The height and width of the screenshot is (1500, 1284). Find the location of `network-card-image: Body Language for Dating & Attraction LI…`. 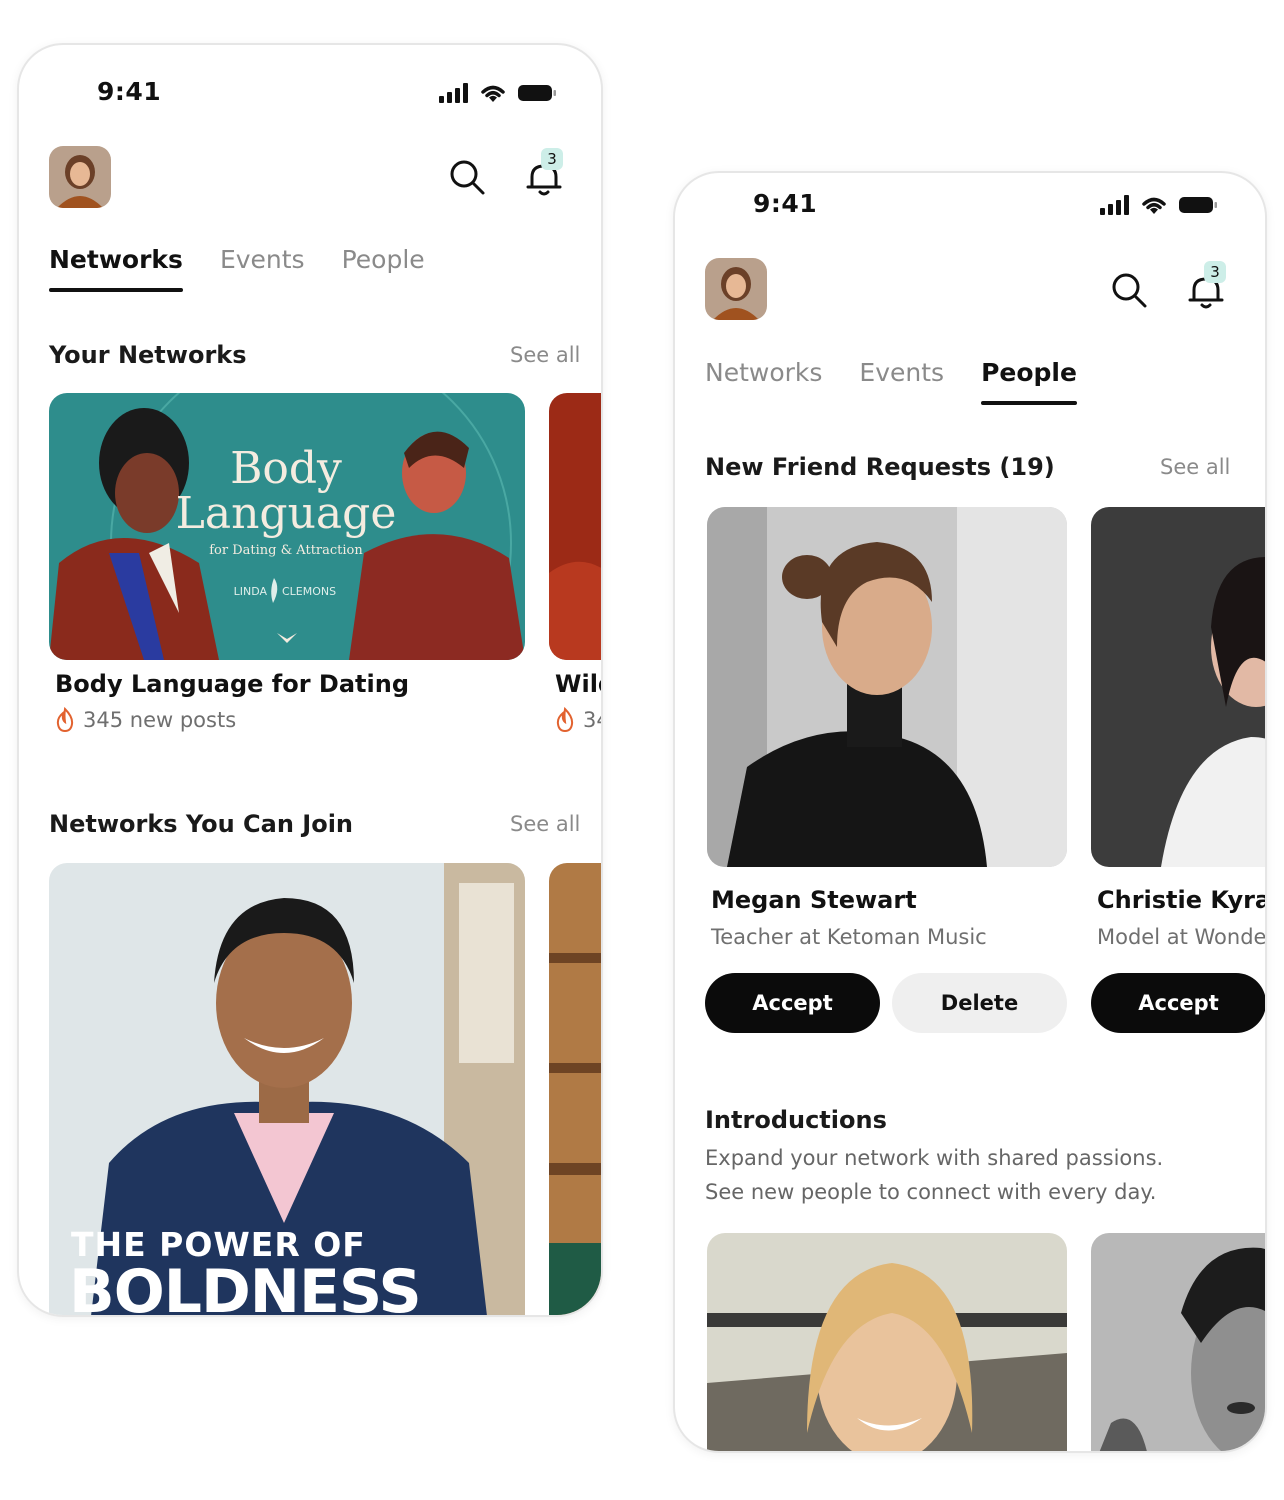

network-card-image: Body Language for Dating & Attraction LI… is located at coordinates (287, 526).